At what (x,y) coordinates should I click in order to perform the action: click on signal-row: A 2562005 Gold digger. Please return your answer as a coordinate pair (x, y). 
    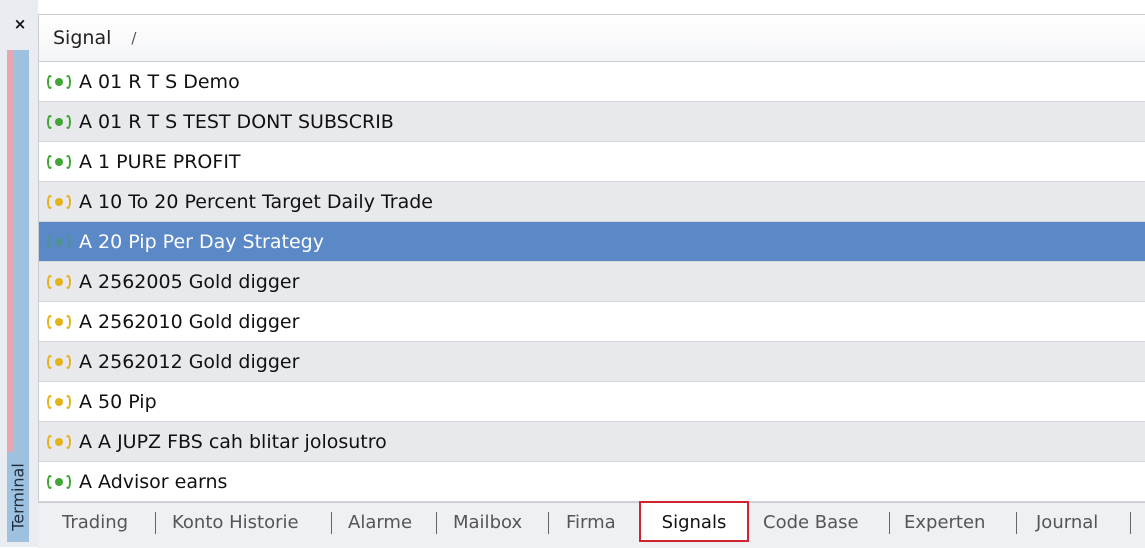
    Looking at the image, I should click on (592, 282).